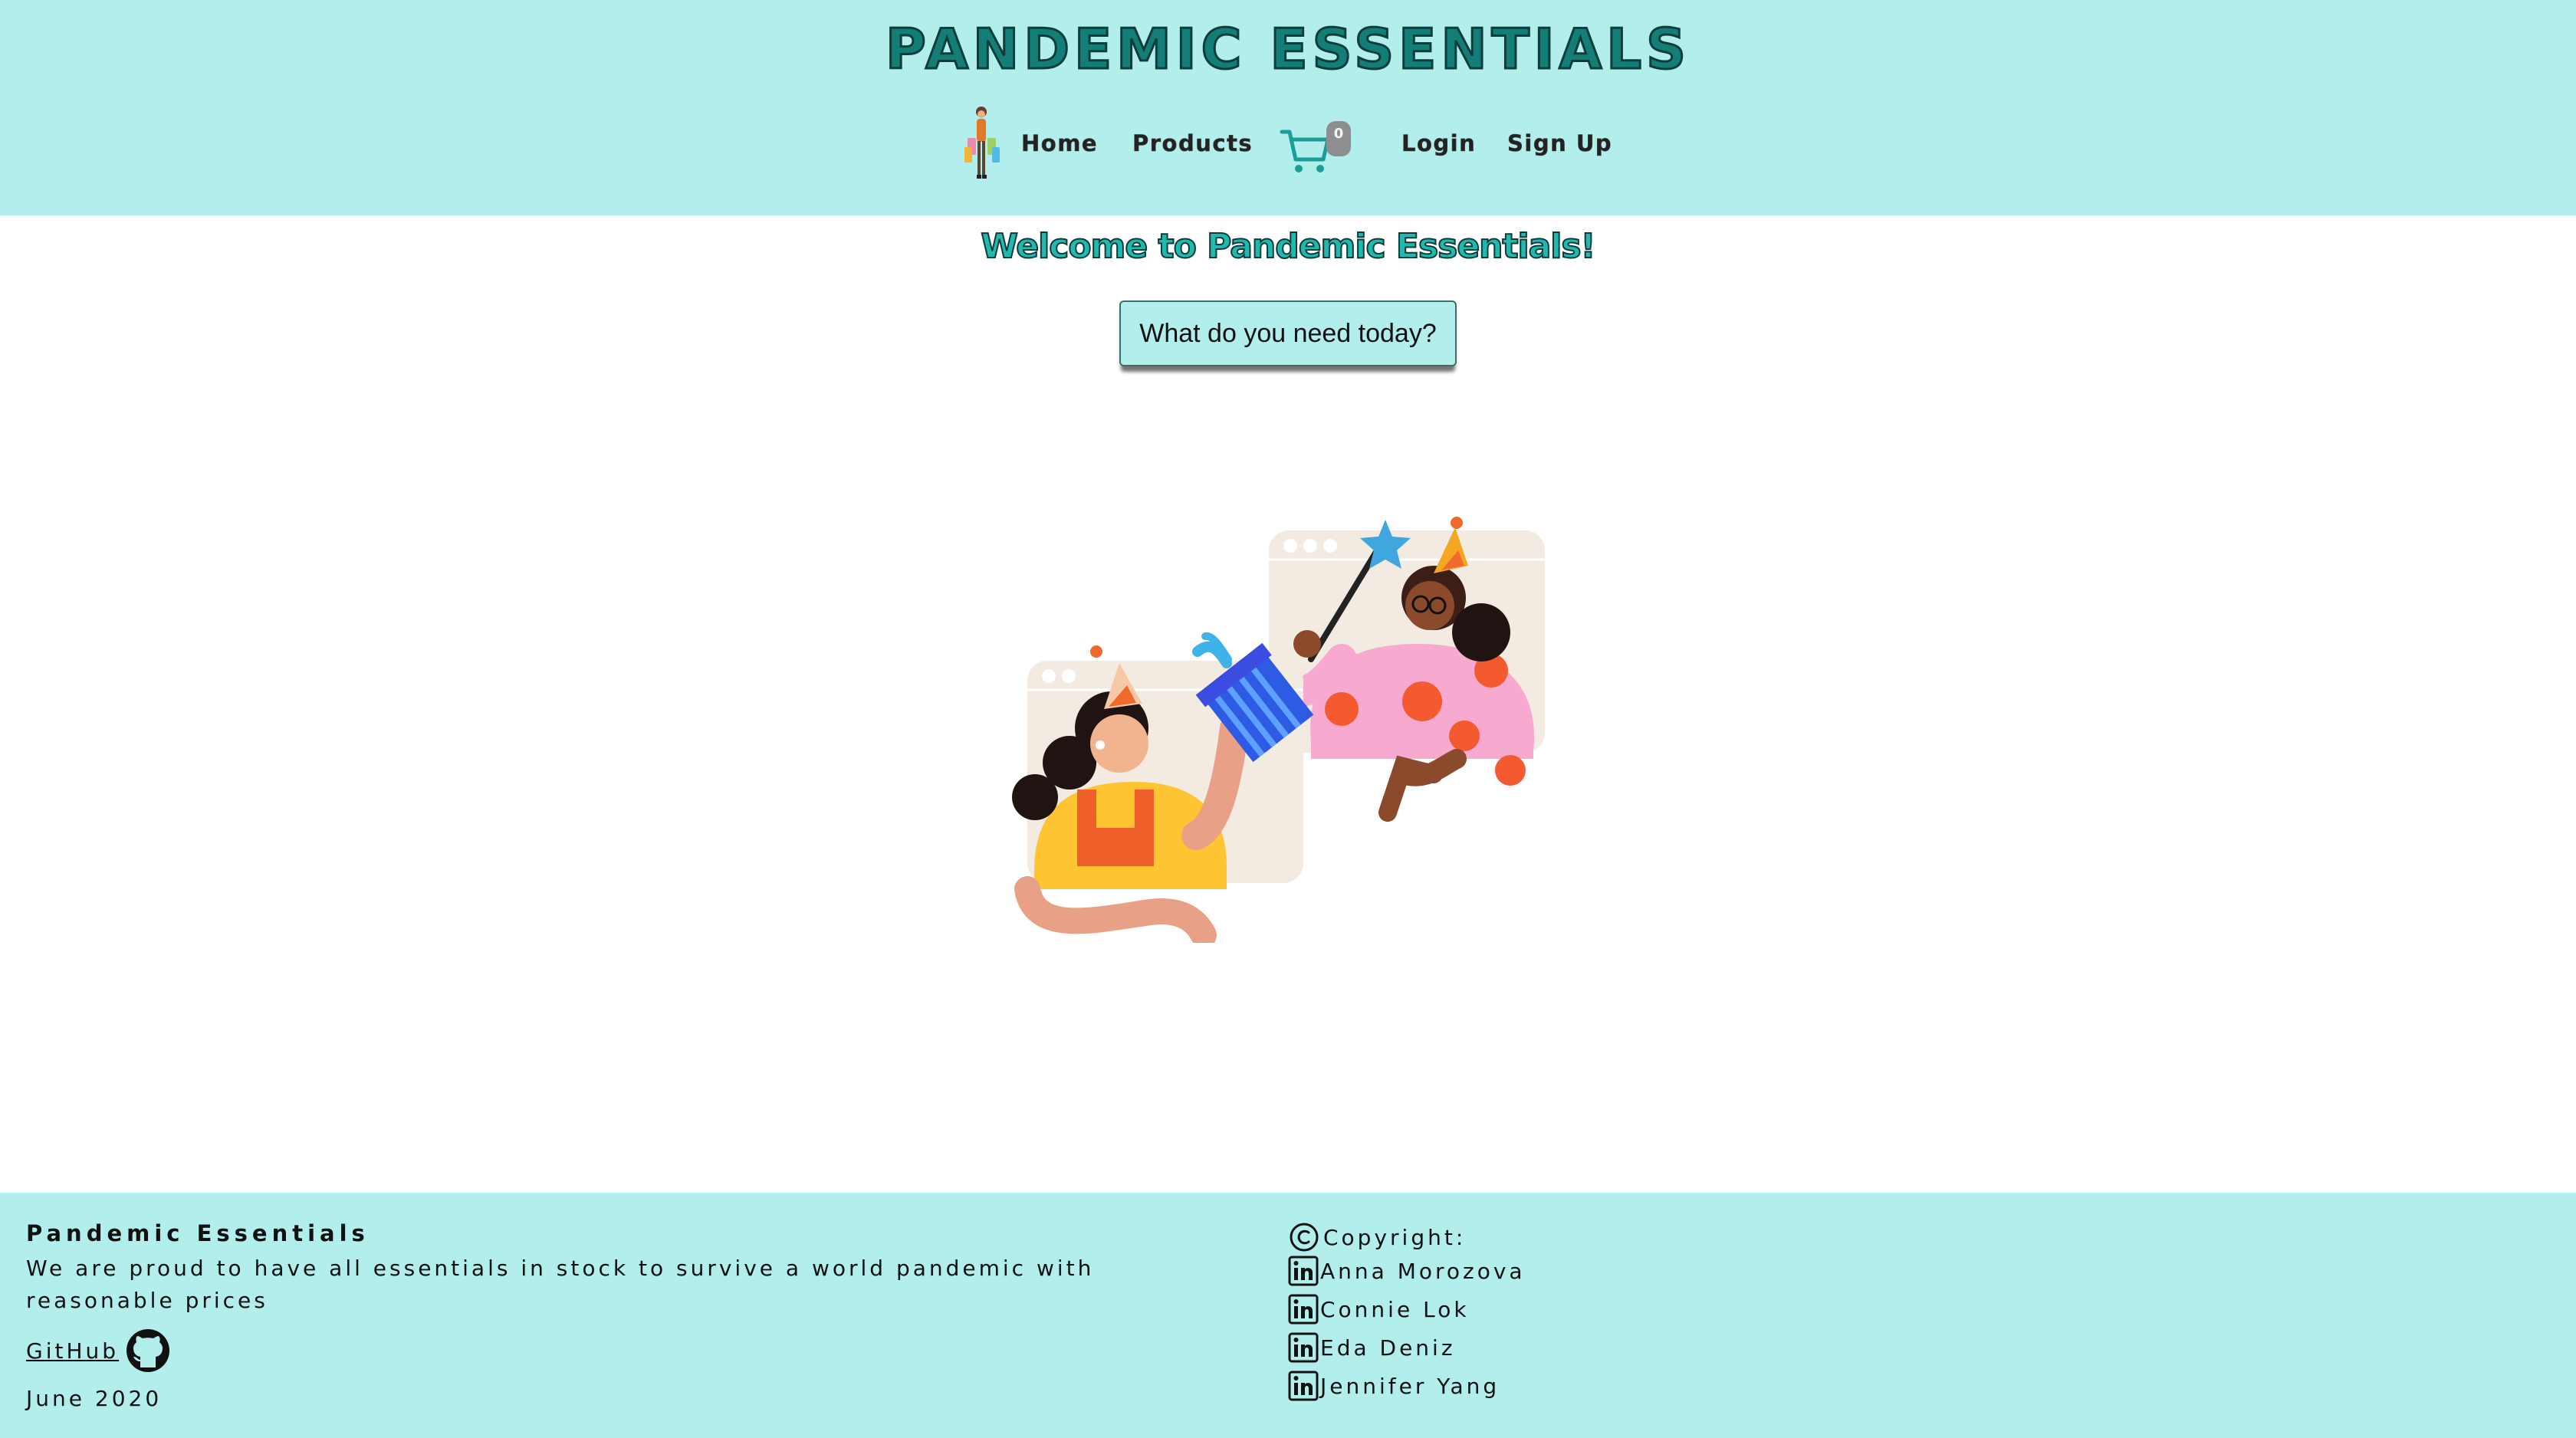  I want to click on author-row: Anna Morozova, so click(1407, 1271).